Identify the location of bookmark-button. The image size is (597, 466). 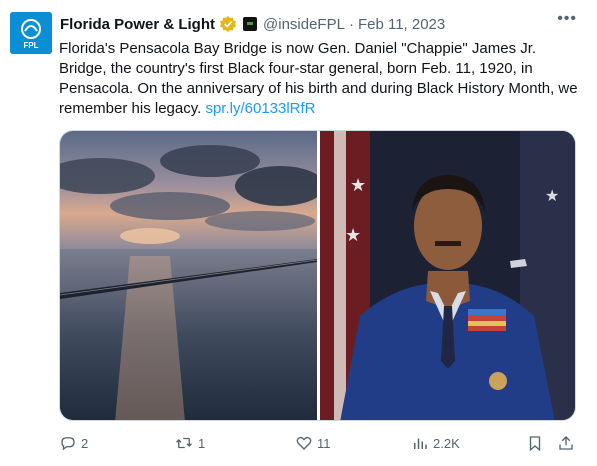
(537, 443).